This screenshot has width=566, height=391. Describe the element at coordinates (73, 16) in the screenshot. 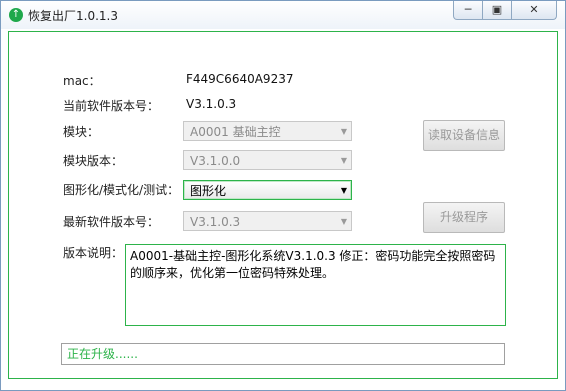

I see `window-title: 恢复出厂1.0.1.3` at that location.